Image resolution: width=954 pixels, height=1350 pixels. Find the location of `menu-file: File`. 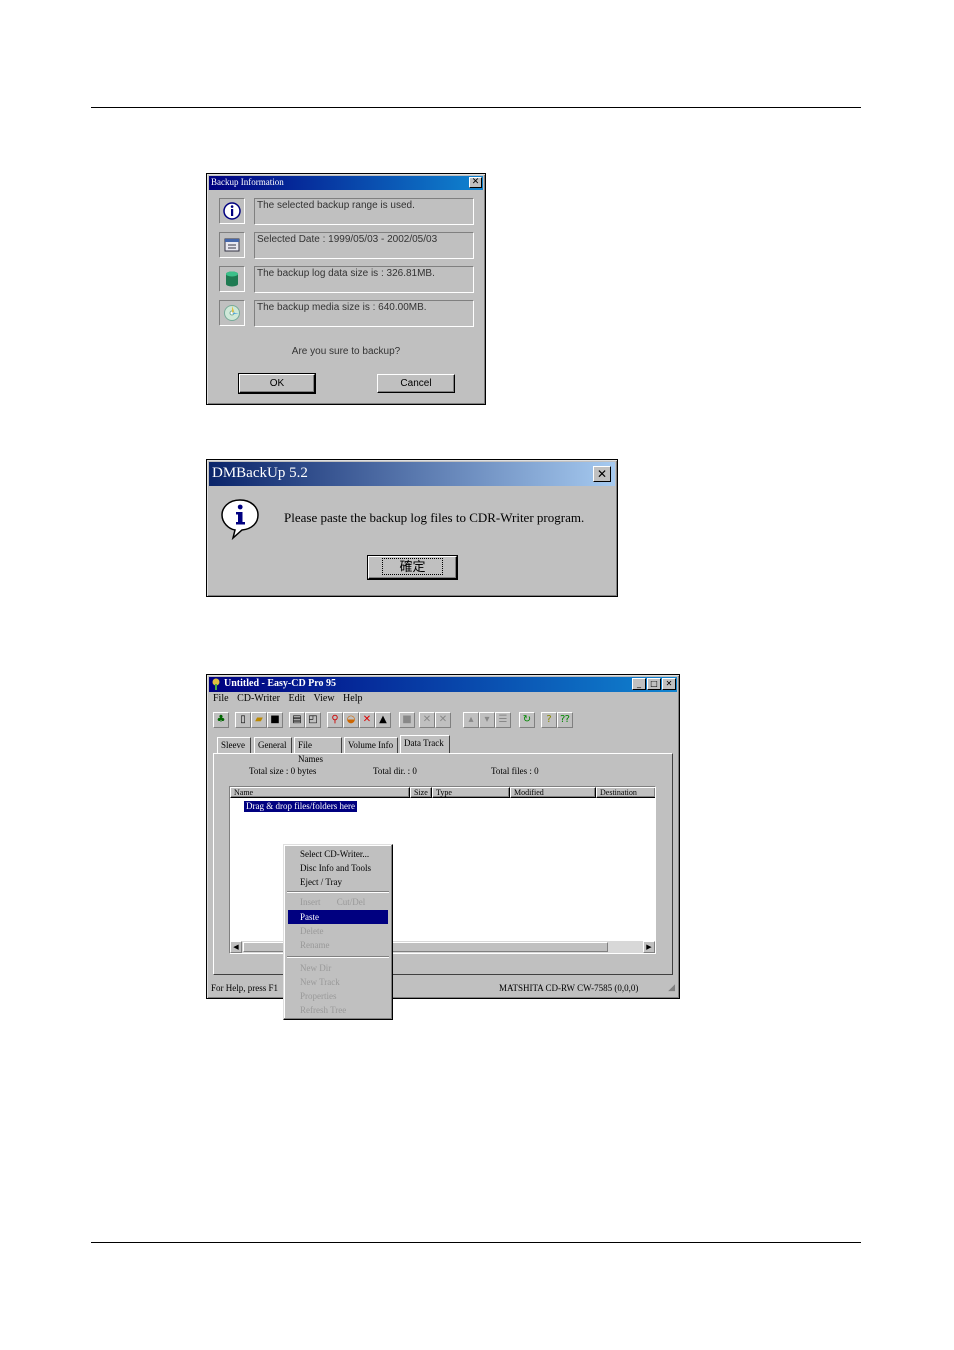

menu-file: File is located at coordinates (221, 698).